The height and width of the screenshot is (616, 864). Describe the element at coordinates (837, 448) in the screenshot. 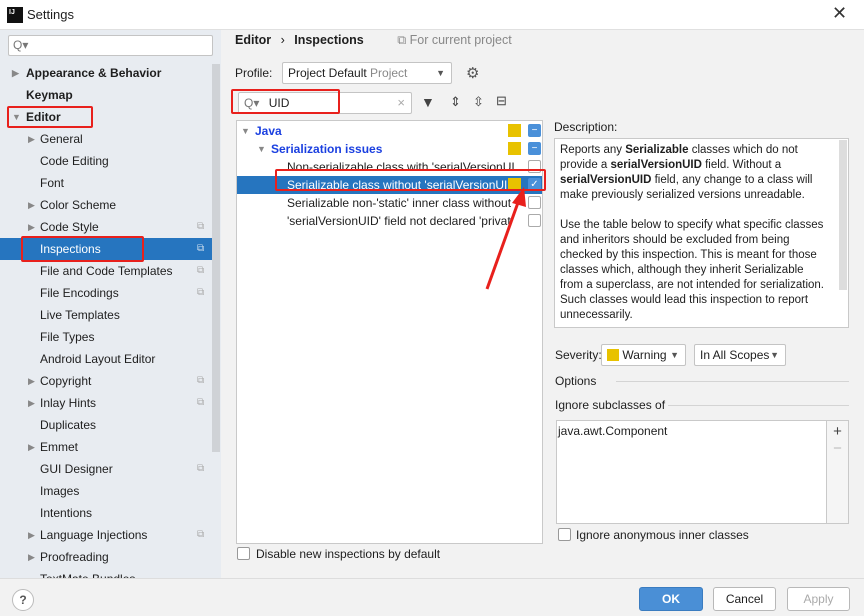

I see `remove-icon: −` at that location.